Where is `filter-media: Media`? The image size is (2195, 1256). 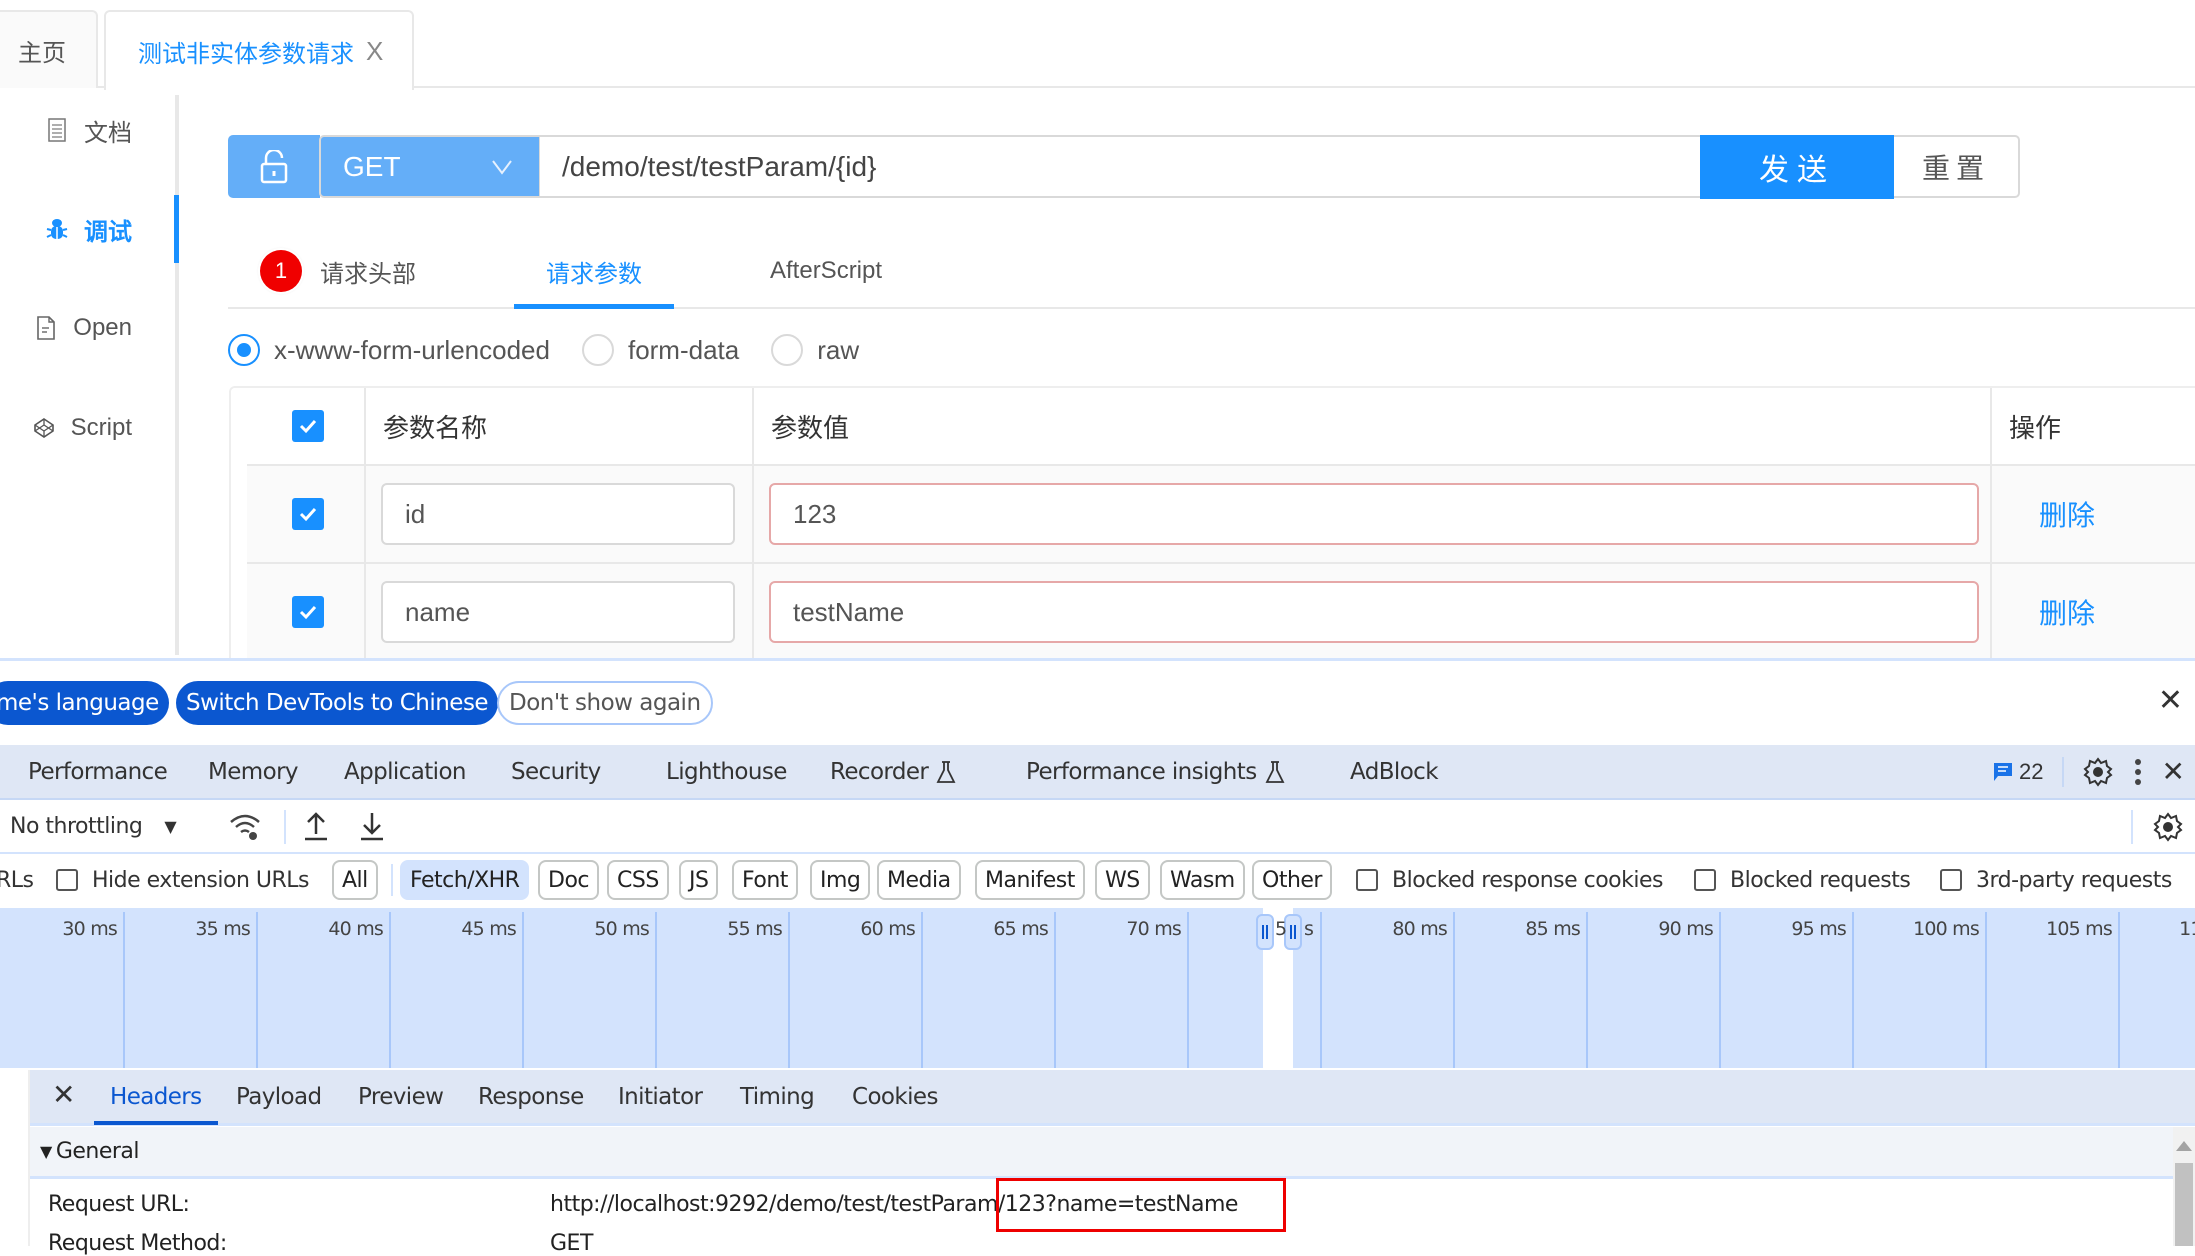 filter-media: Media is located at coordinates (919, 880).